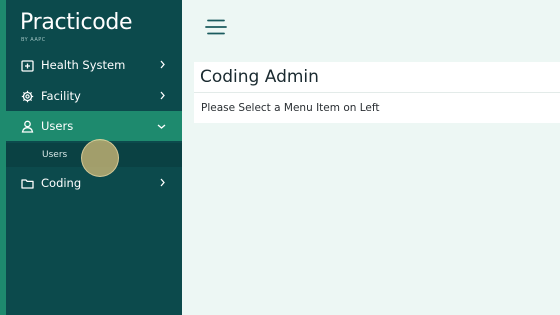 The height and width of the screenshot is (315, 560). Describe the element at coordinates (55, 155) in the screenshot. I see `sidebar-subitem-label: Users` at that location.